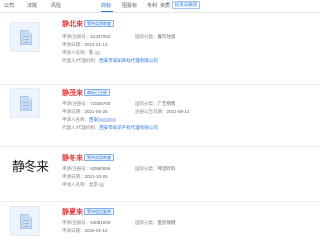 This screenshot has width=320, height=240. Describe the element at coordinates (72, 212) in the screenshot. I see `trademark-name: 静夏来` at that location.